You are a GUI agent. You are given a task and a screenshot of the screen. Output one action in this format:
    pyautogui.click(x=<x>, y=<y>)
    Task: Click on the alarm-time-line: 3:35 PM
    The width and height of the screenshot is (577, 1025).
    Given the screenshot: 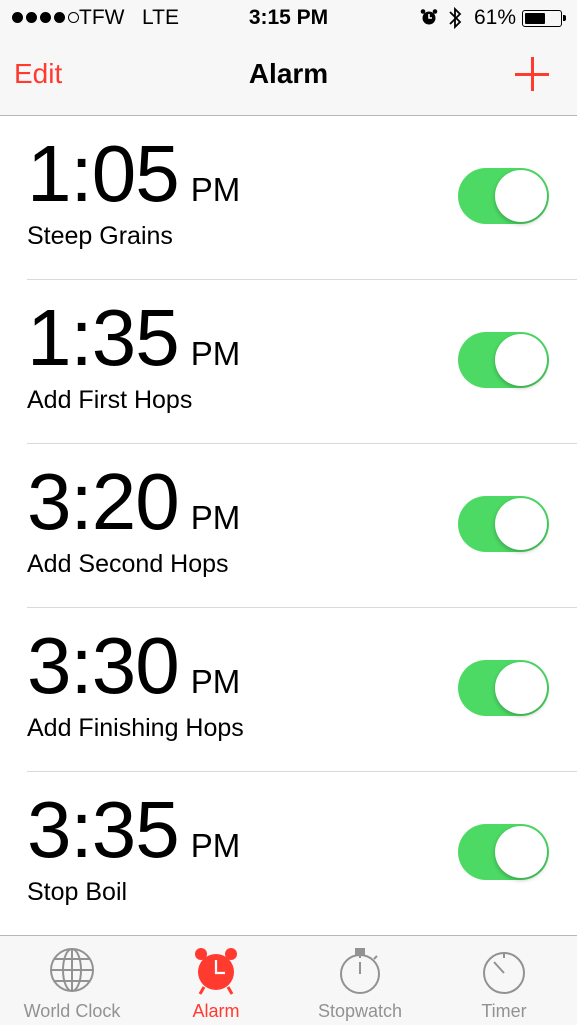 What is the action you would take?
    pyautogui.click(x=133, y=830)
    